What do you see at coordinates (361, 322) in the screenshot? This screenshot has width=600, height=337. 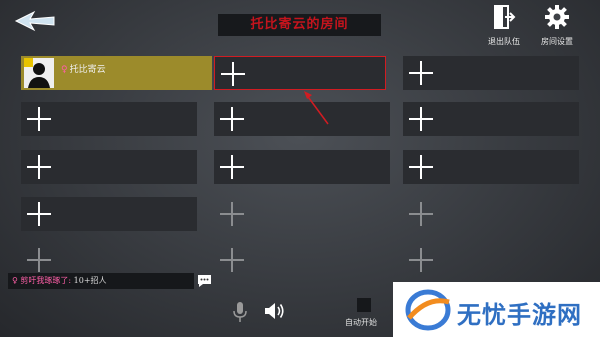 I see `auto-start-label: 自动开始` at bounding box center [361, 322].